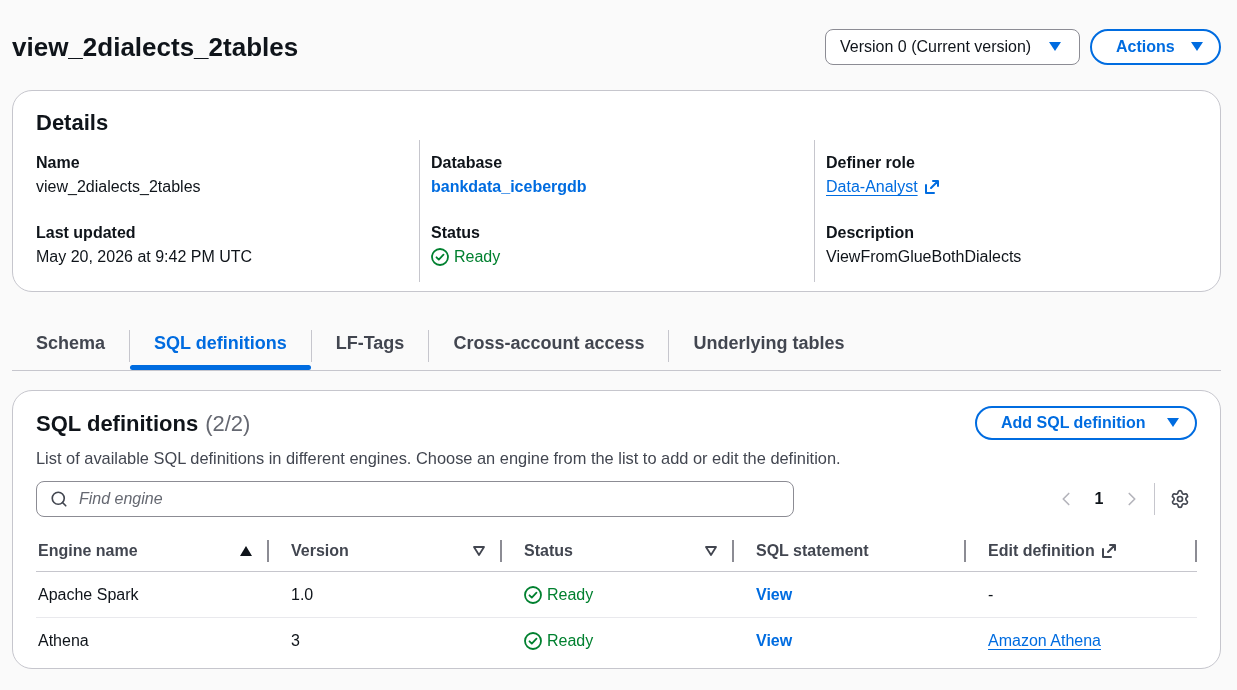 The width and height of the screenshot is (1237, 690). I want to click on section-description: List of available SQL definitions in different engines. Choose an engine from the list to add or edit the definition., so click(438, 458).